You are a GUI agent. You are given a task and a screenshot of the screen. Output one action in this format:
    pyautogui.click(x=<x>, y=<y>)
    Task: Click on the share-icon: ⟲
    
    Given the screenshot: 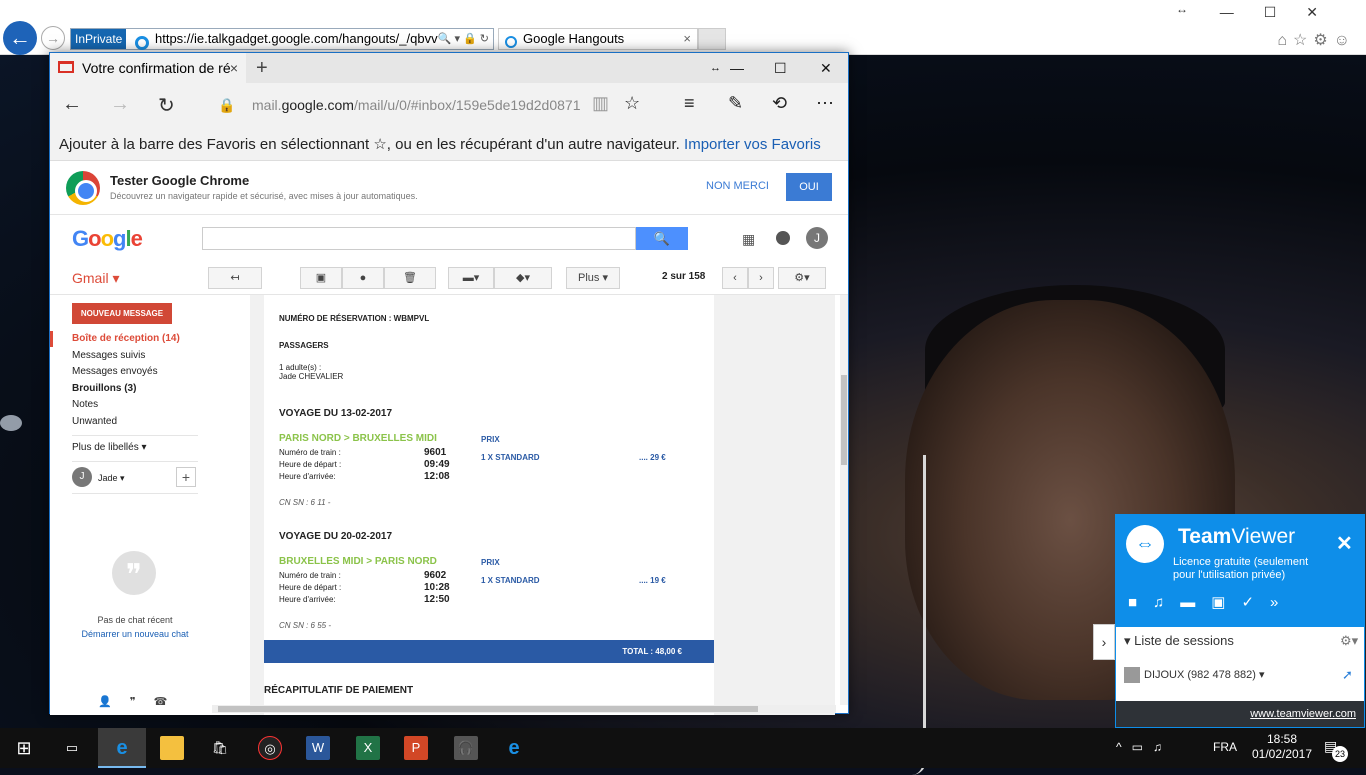 What is the action you would take?
    pyautogui.click(x=779, y=103)
    